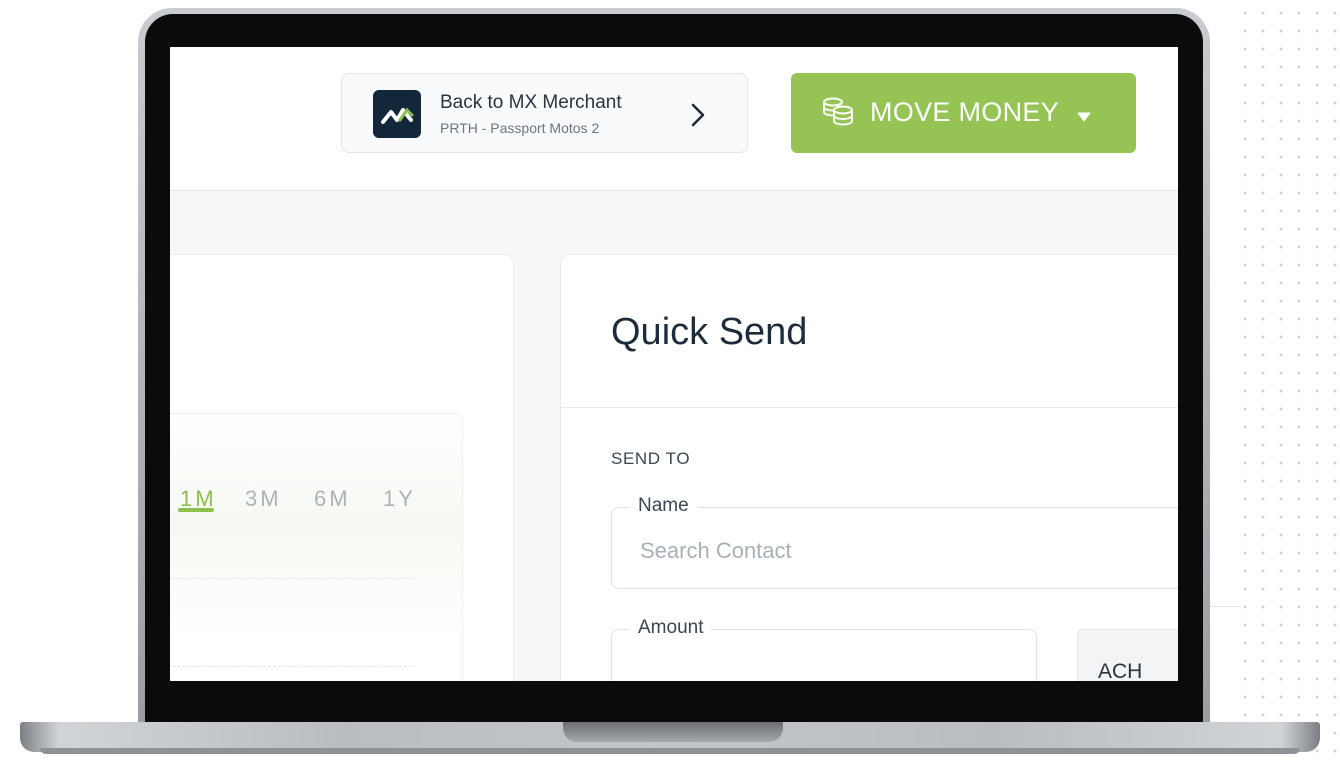 The height and width of the screenshot is (763, 1340). Describe the element at coordinates (1120, 670) in the screenshot. I see `payment-method-label: ACH` at that location.